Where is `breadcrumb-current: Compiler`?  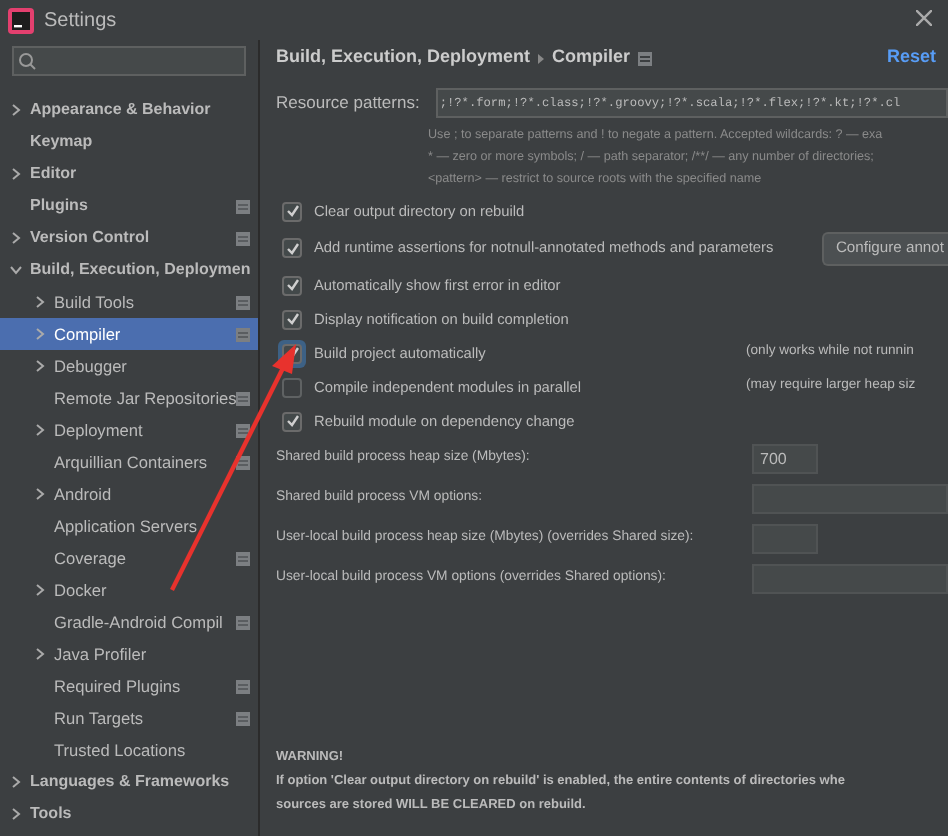
breadcrumb-current: Compiler is located at coordinates (591, 57).